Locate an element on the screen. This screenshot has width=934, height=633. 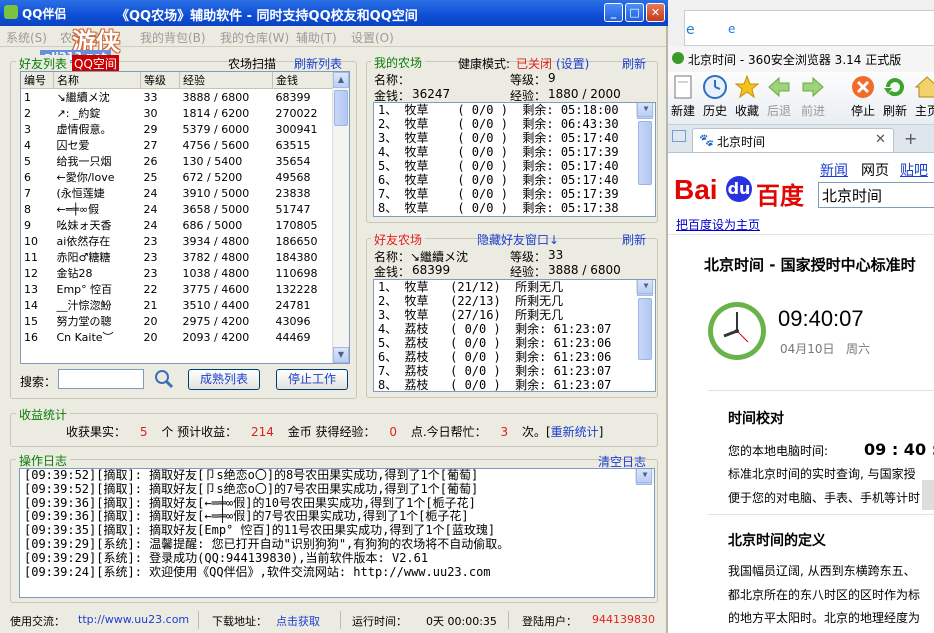
my-farm-refresh-link: 刷新 is located at coordinates (634, 63).